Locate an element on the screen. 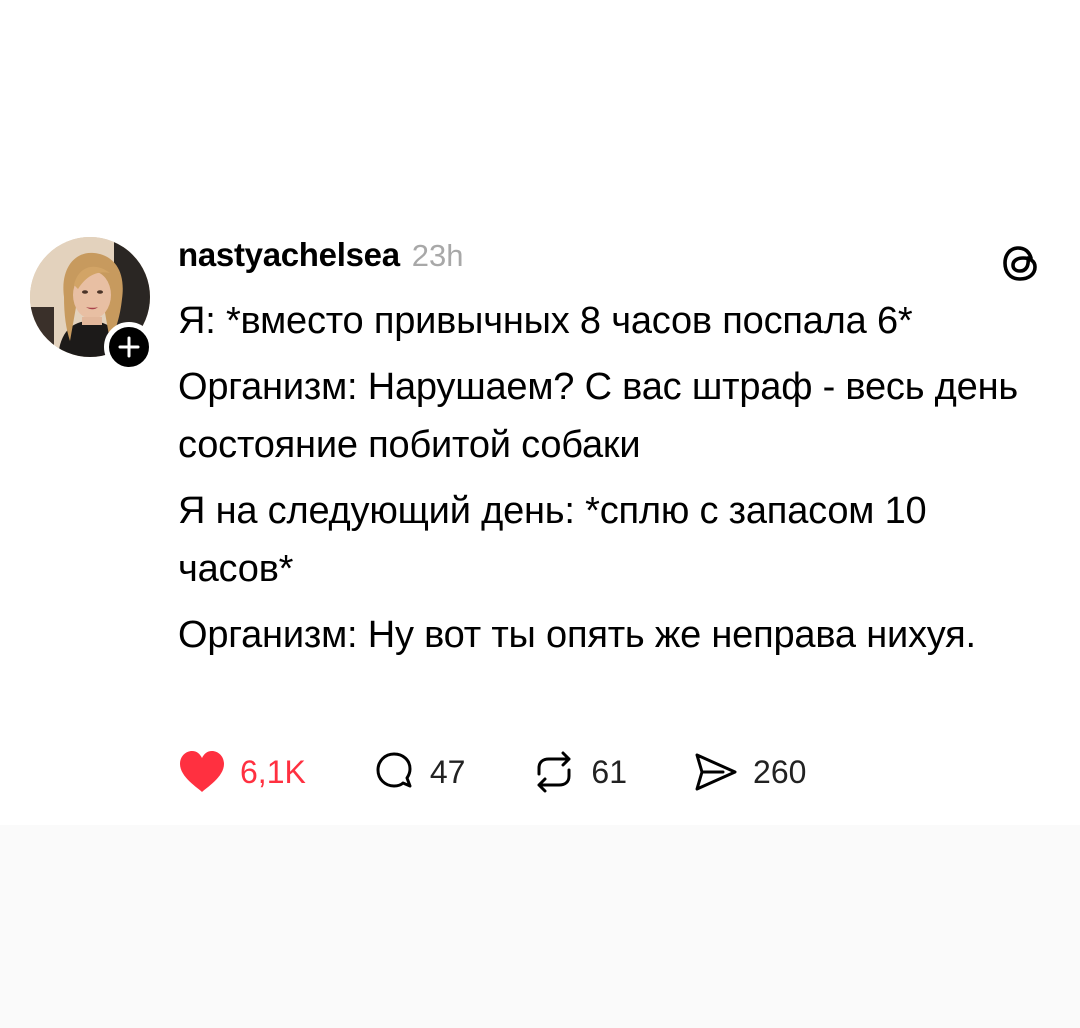 The height and width of the screenshot is (1028, 1080). comment-bubble-icon is located at coordinates (394, 770).